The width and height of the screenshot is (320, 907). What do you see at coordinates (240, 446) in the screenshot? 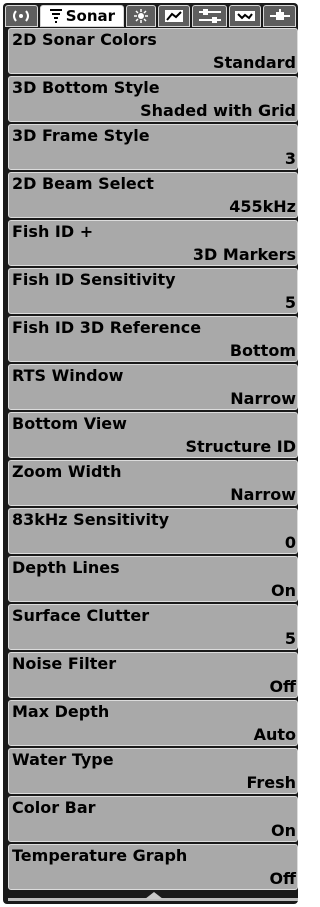
I see `menu-item-value: Structure ID` at bounding box center [240, 446].